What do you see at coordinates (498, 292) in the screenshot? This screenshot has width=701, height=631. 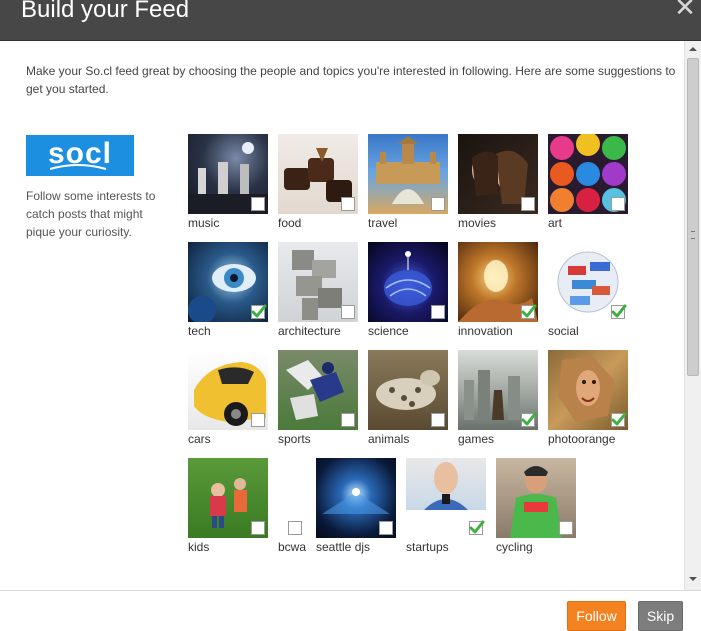 I see `interest-tile-innovation: innovation` at bounding box center [498, 292].